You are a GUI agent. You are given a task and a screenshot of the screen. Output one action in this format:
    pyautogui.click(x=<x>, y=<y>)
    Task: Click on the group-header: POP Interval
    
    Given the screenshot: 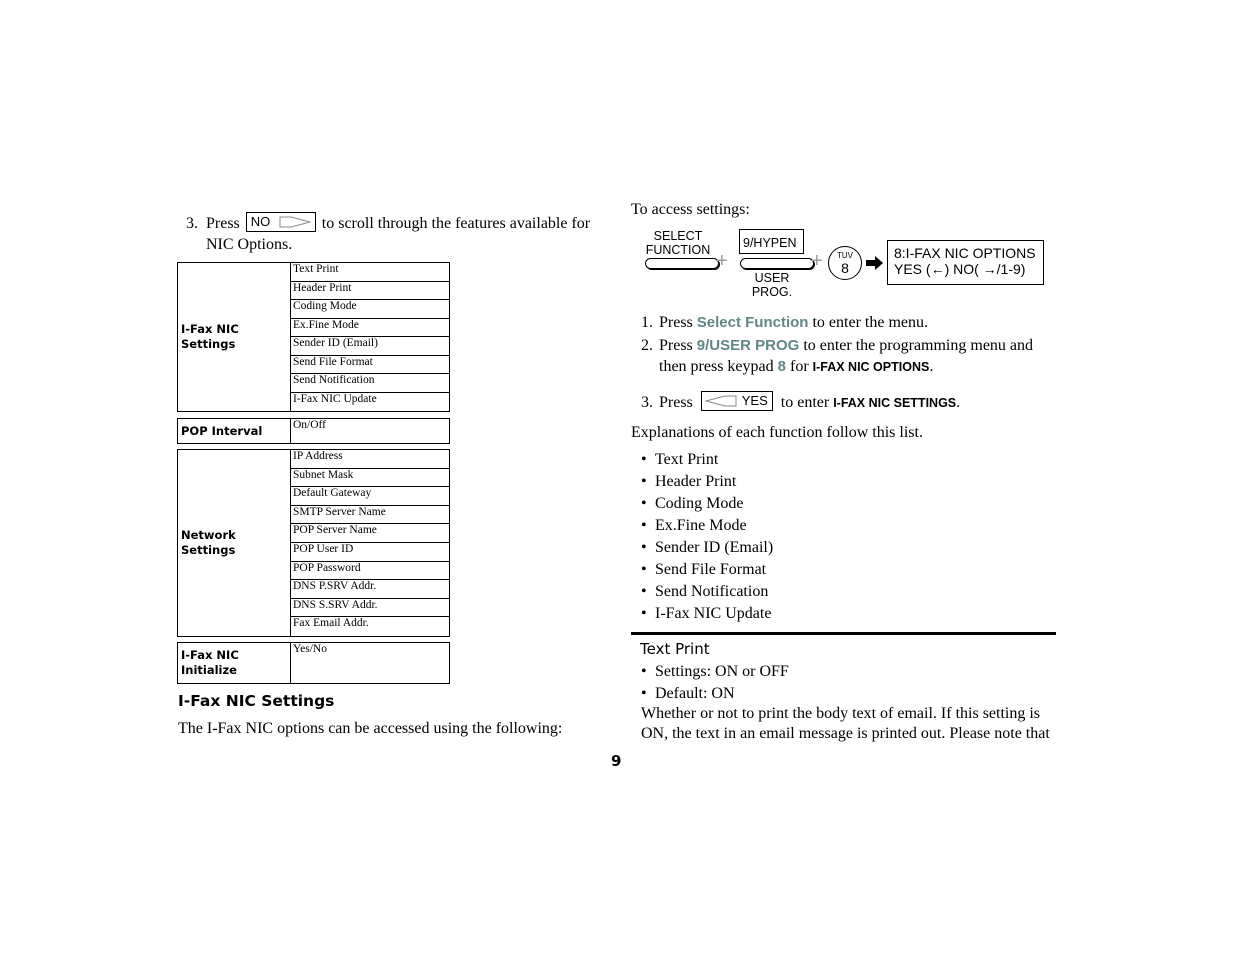 What is the action you would take?
    pyautogui.click(x=234, y=431)
    